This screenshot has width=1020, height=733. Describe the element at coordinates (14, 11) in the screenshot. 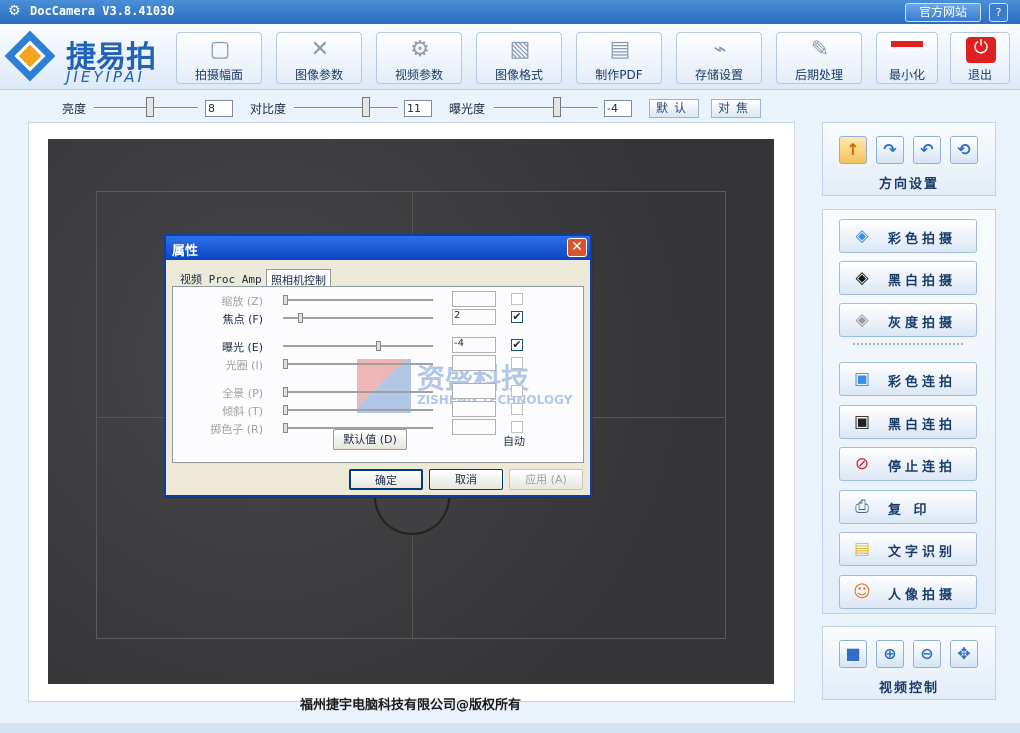

I see `app-gear-icon: ⚙` at that location.